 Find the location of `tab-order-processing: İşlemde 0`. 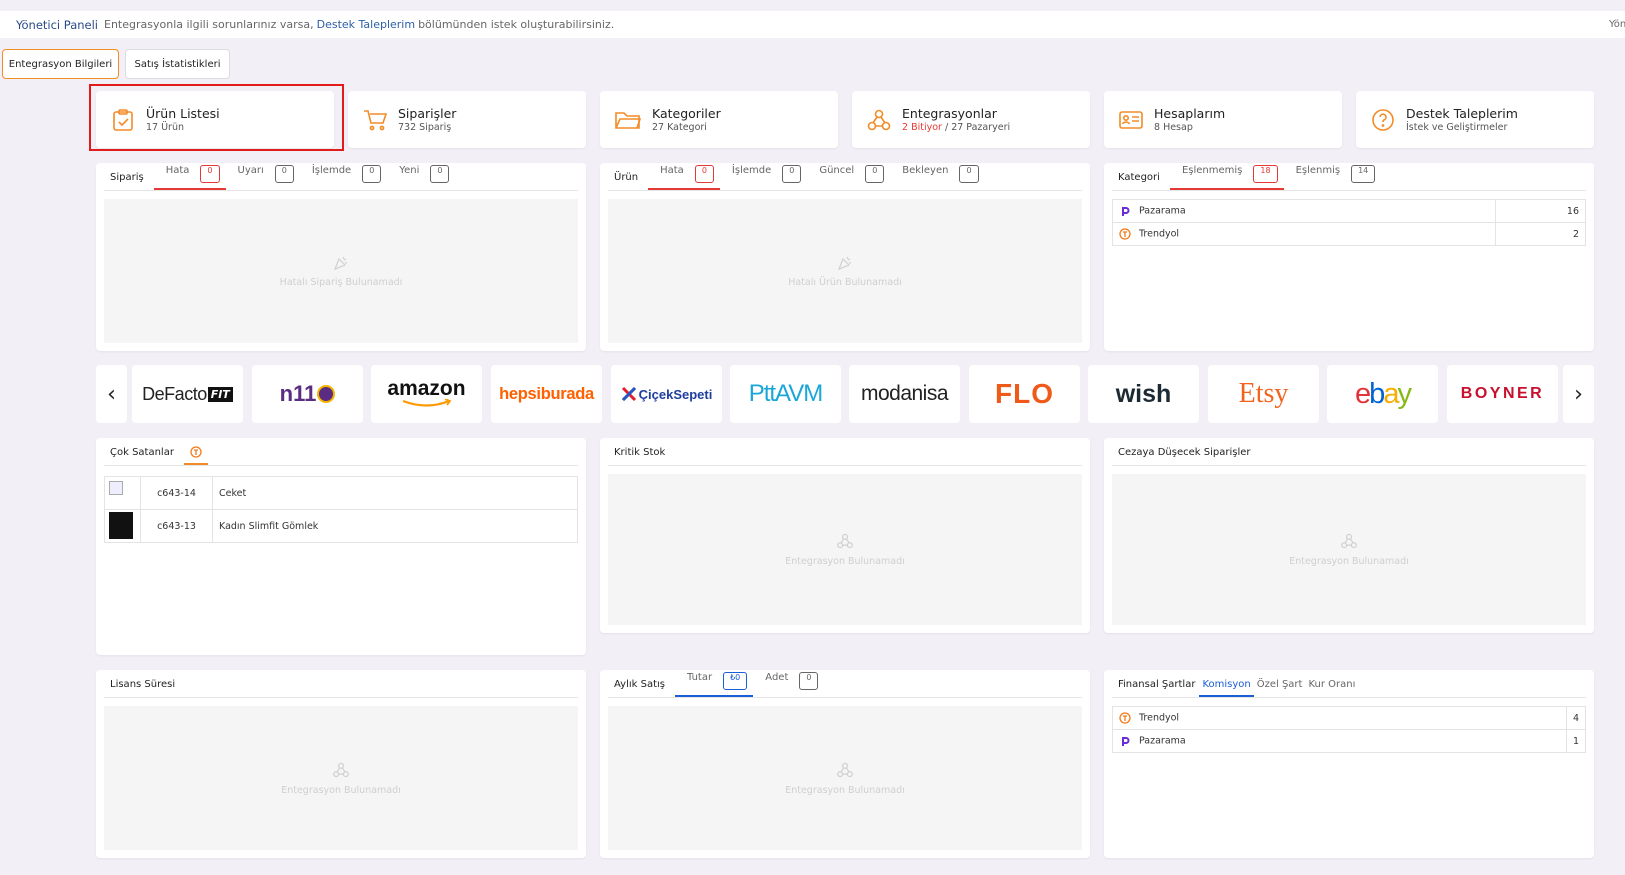

tab-order-processing: İşlemde 0 is located at coordinates (343, 177).